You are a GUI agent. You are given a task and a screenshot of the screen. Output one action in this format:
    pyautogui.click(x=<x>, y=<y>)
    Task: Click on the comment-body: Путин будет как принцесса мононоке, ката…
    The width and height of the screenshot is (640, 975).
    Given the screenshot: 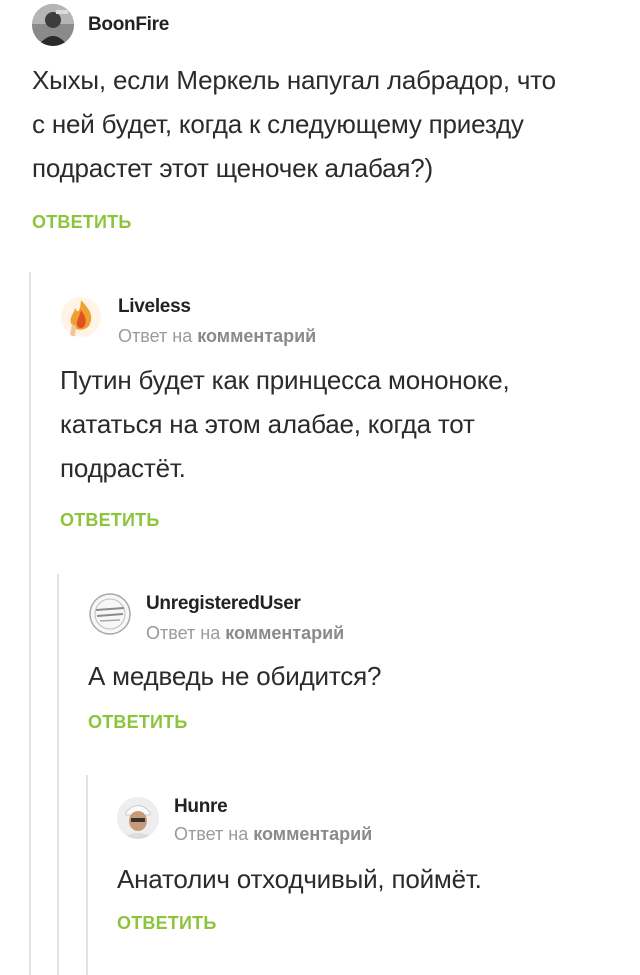 What is the action you would take?
    pyautogui.click(x=347, y=424)
    